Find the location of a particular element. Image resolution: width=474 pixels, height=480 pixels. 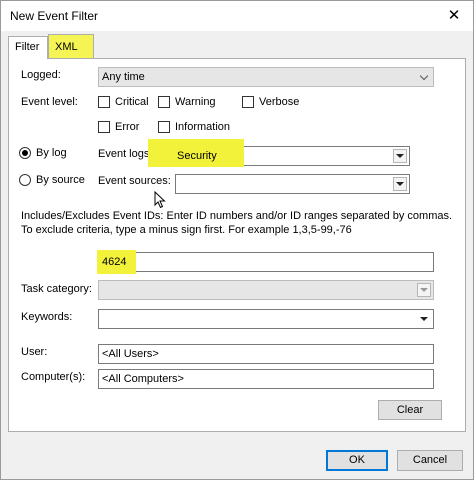

error-label: Error is located at coordinates (127, 127).